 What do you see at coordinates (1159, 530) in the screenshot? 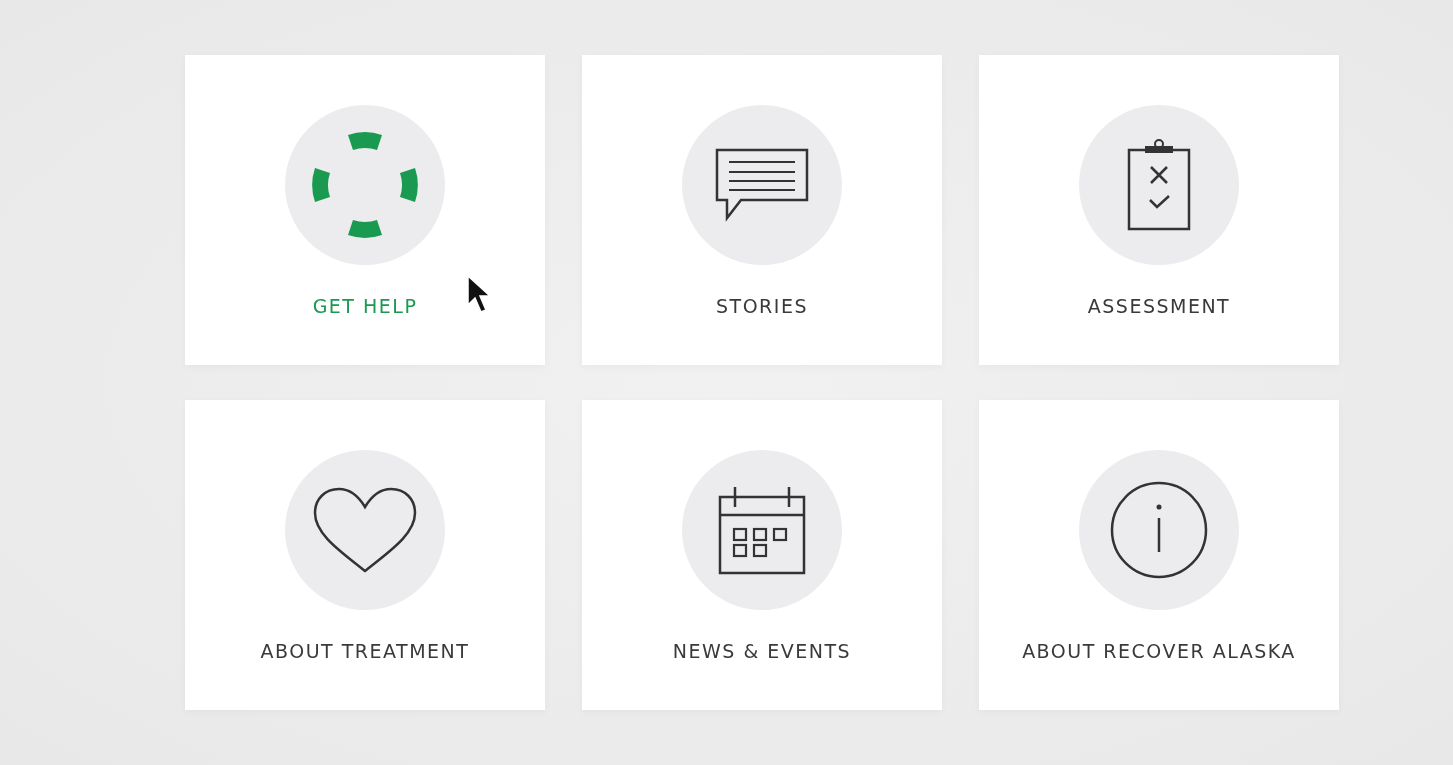
I see `info-icon` at bounding box center [1159, 530].